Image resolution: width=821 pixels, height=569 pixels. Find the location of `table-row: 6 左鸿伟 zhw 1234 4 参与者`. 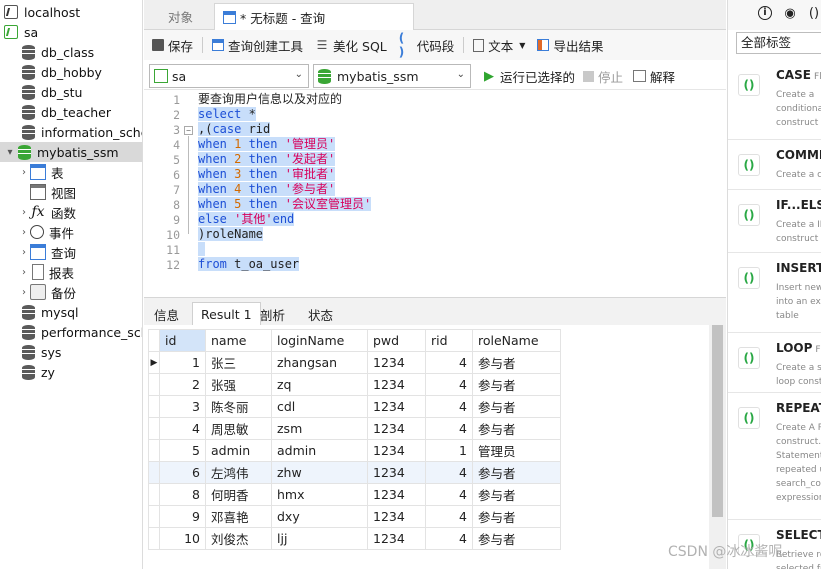

table-row: 6 左鸿伟 zhw 1234 4 参与者 is located at coordinates (354, 472).